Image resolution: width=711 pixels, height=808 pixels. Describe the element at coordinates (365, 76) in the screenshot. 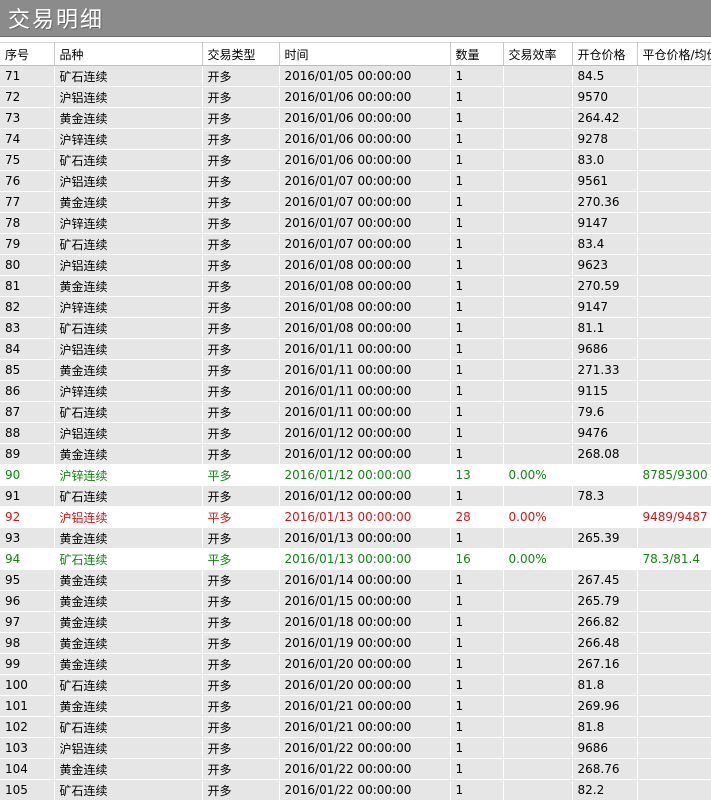

I see `cell-time: 2016/01/05 00:00:00` at that location.